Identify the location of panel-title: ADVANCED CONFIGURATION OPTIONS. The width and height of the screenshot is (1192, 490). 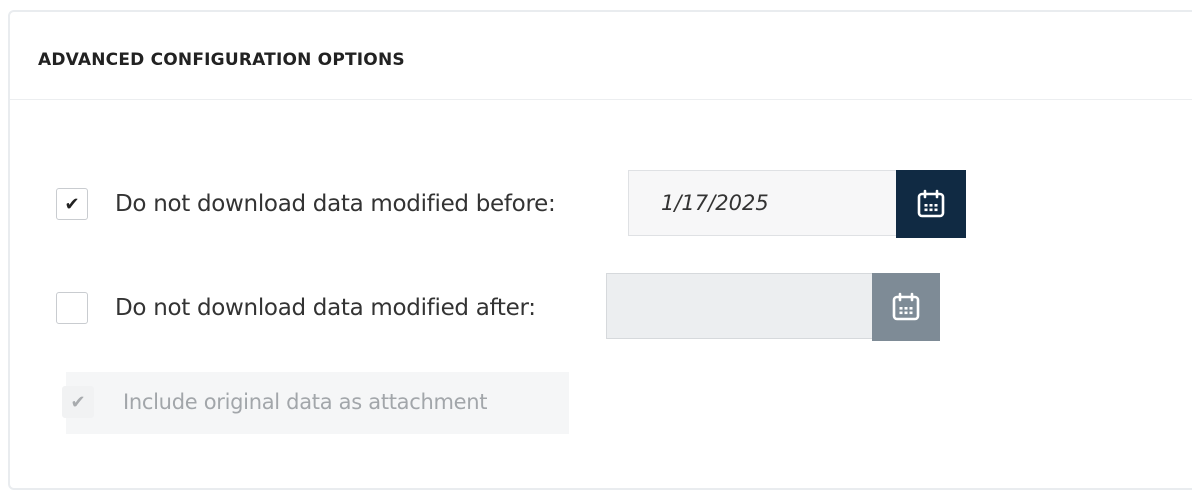
(221, 60).